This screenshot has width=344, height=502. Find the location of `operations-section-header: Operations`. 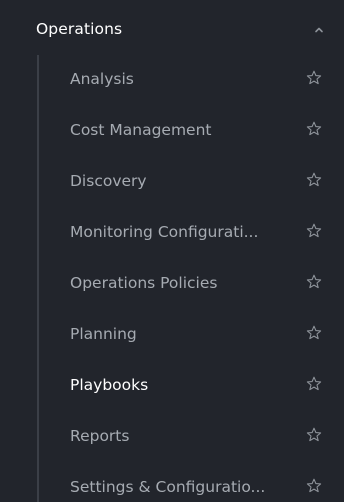

operations-section-header: Operations is located at coordinates (172, 31).